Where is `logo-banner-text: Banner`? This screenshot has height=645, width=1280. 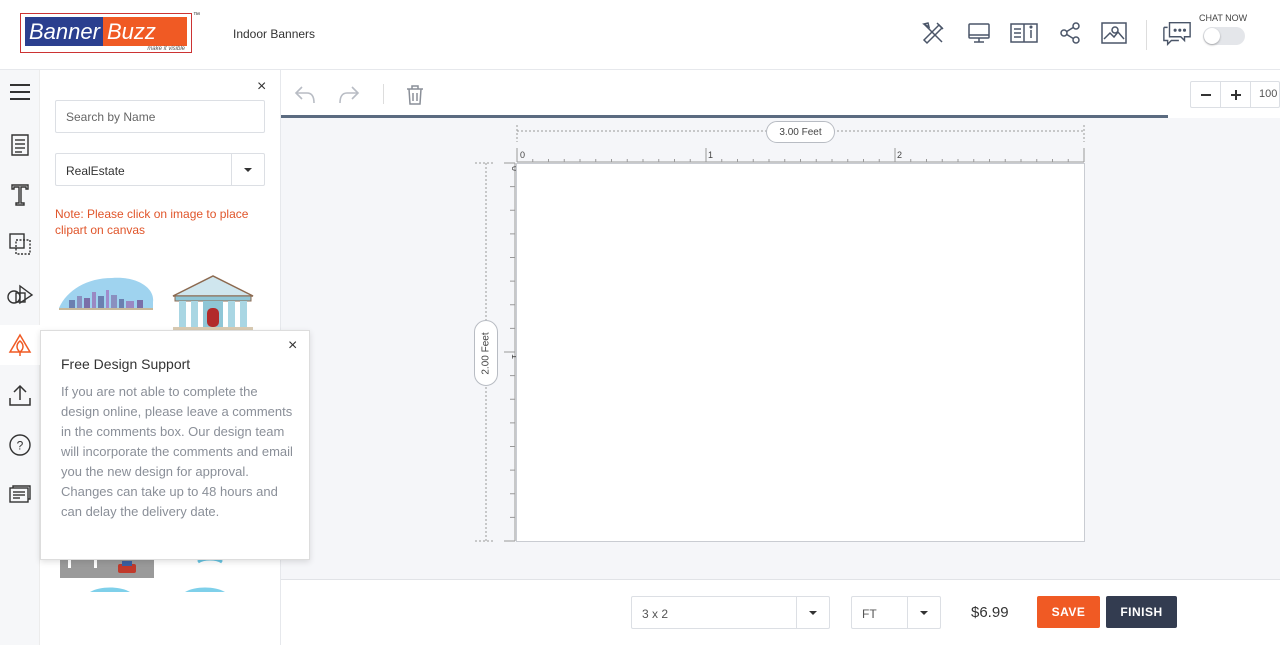 logo-banner-text: Banner is located at coordinates (64, 31).